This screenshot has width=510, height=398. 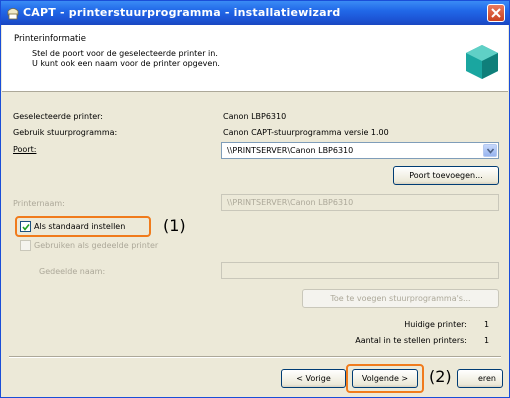 I want to click on shared-printer-checkbox, so click(x=25, y=245).